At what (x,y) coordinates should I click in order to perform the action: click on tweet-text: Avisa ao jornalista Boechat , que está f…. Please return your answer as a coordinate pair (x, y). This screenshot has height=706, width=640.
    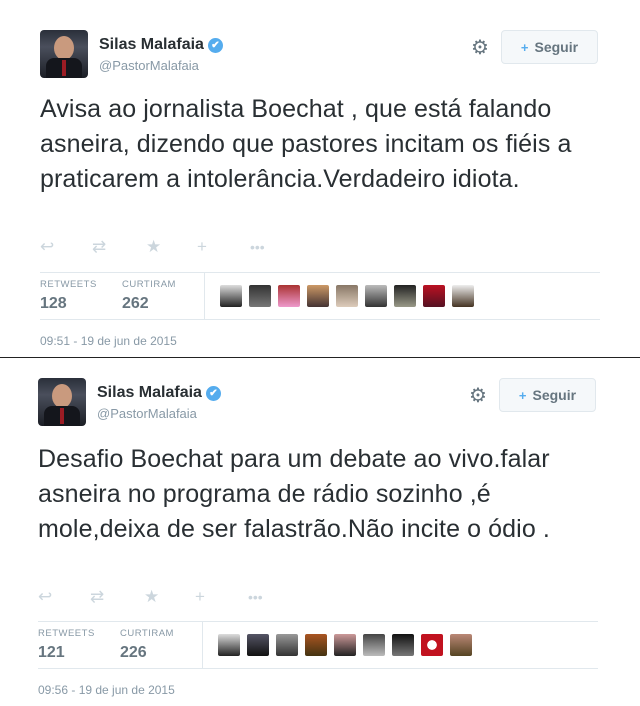
    Looking at the image, I should click on (306, 144).